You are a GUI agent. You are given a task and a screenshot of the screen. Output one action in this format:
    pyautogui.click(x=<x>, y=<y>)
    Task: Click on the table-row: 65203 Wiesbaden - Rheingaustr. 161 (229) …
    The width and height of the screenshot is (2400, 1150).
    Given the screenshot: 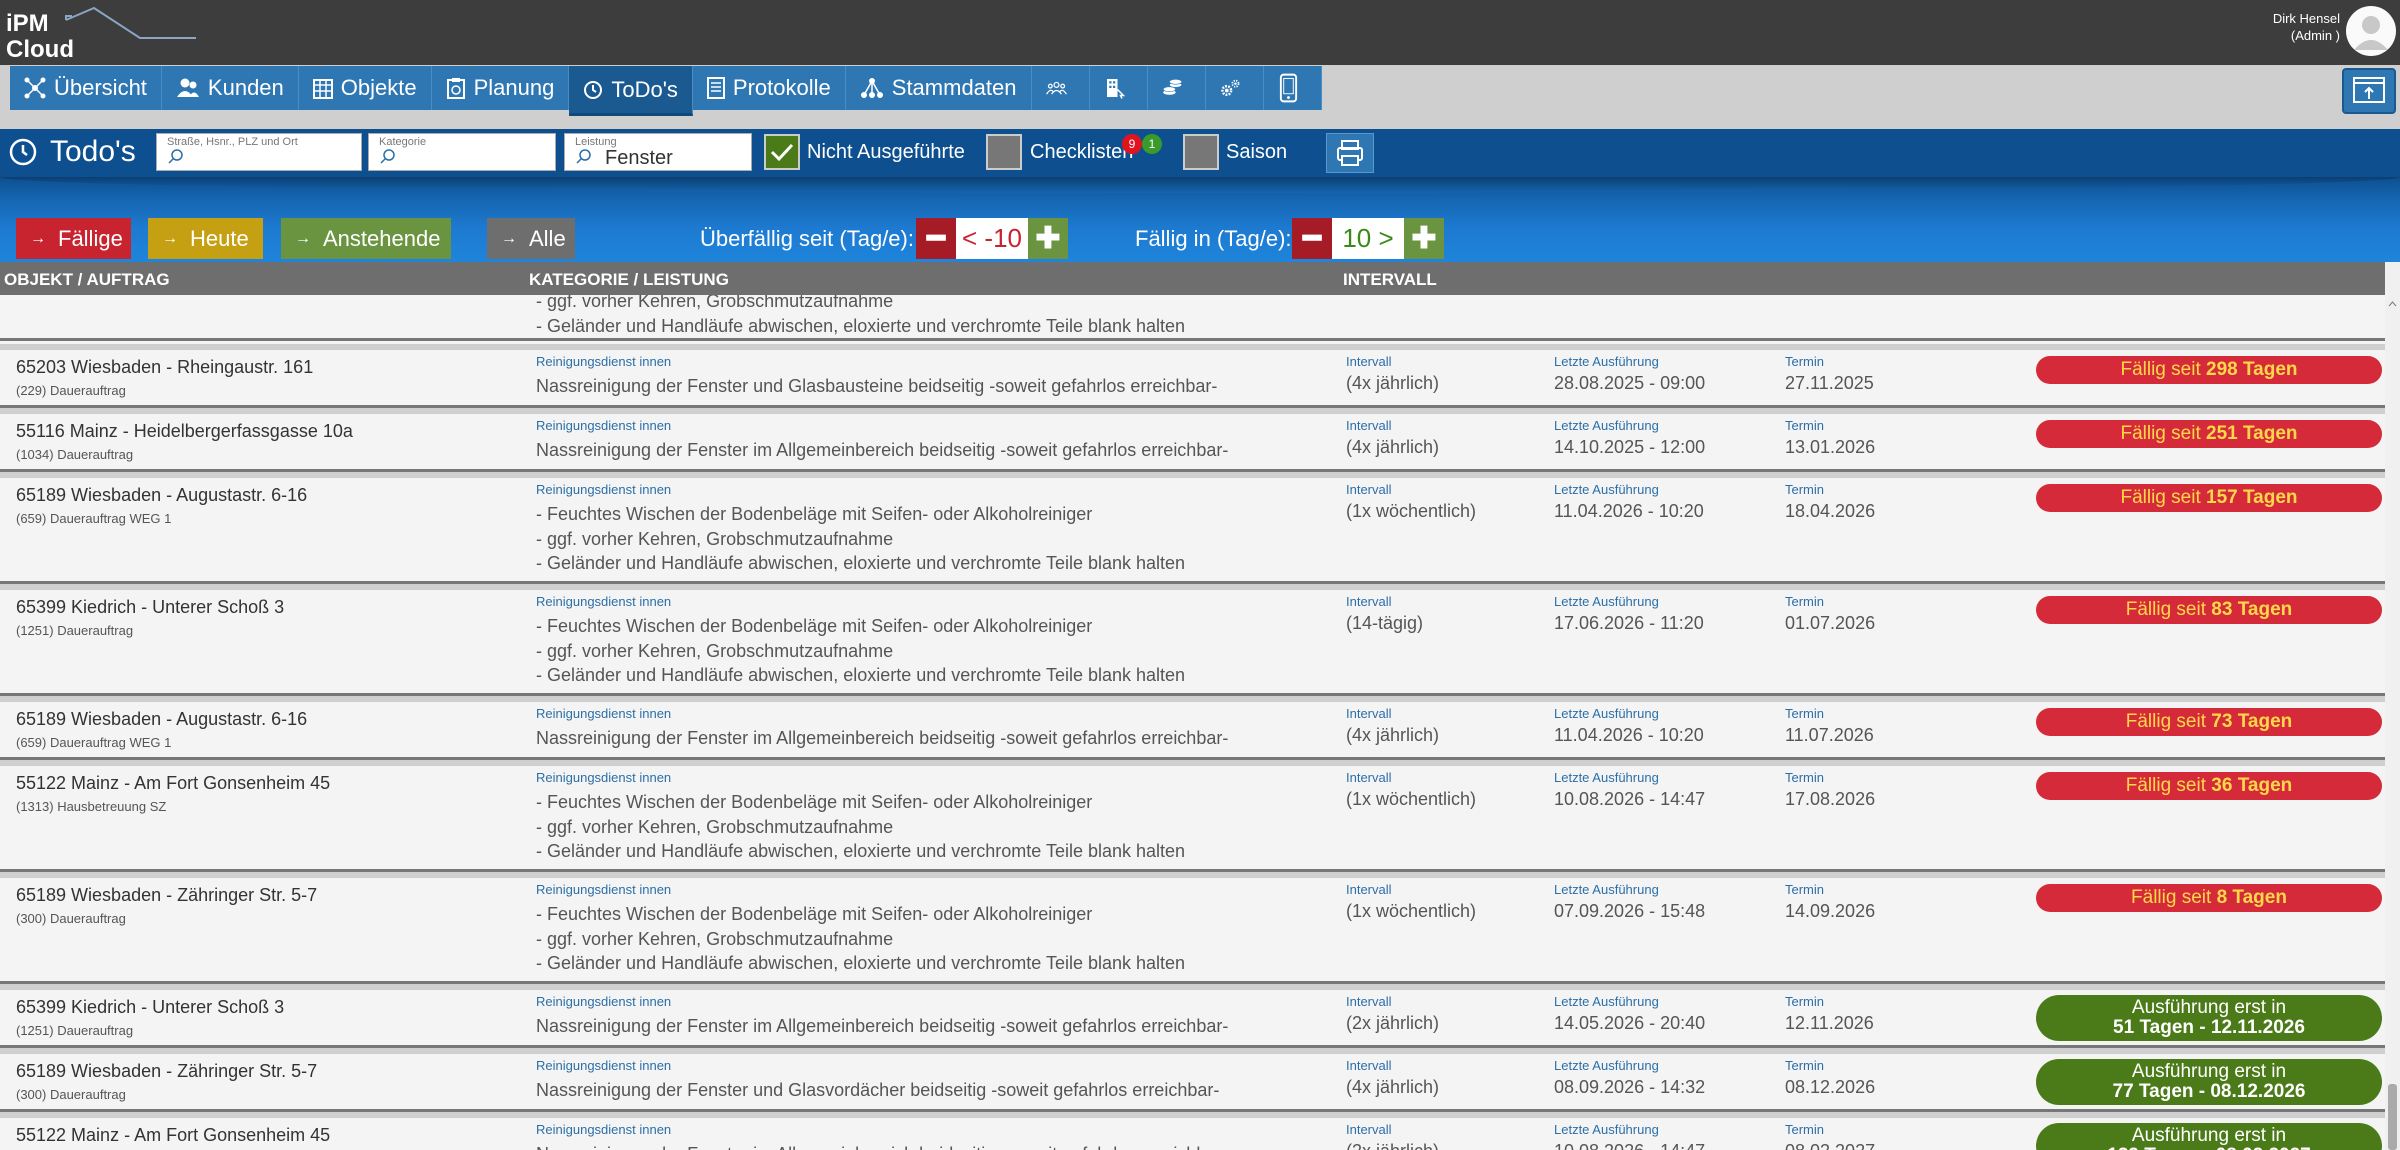 What is the action you would take?
    pyautogui.click(x=1192, y=376)
    